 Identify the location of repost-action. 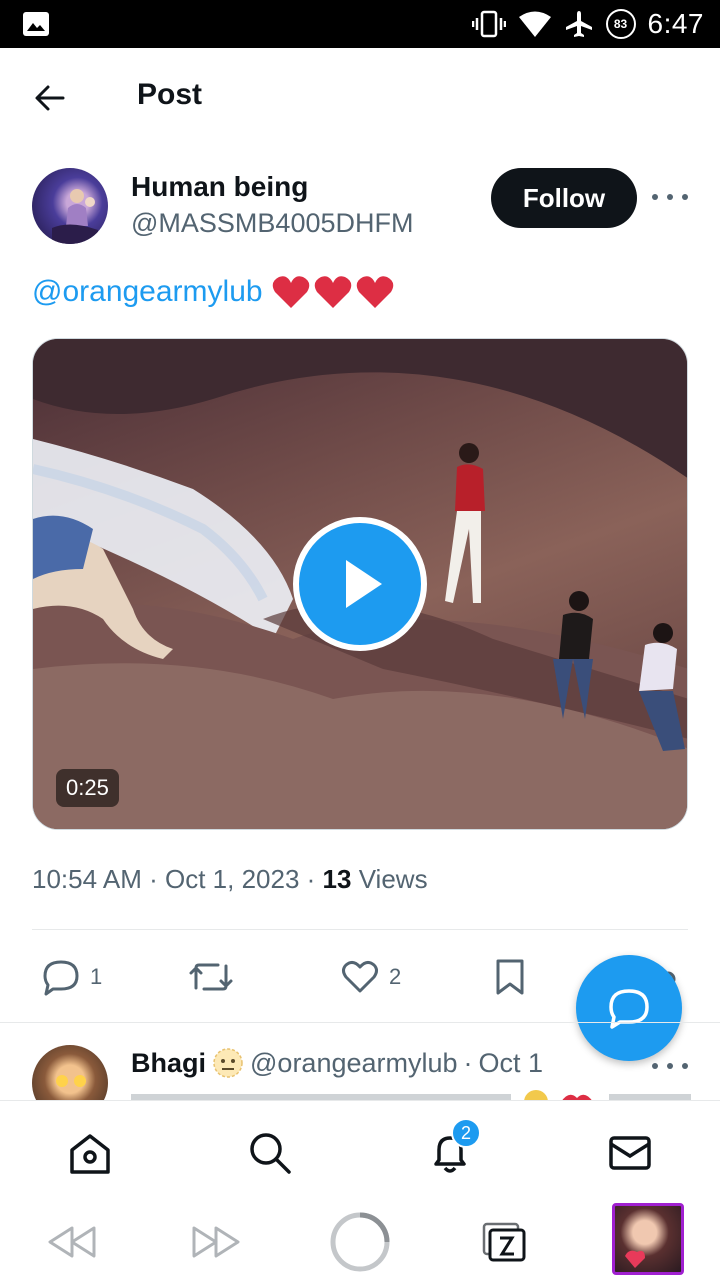
(211, 977).